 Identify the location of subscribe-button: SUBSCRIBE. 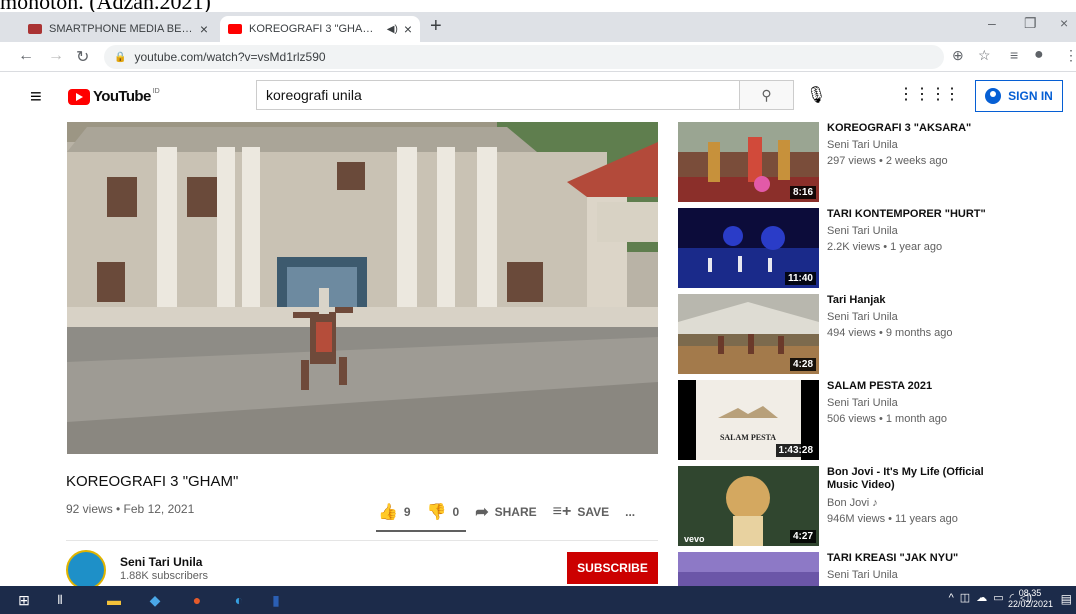
(612, 568).